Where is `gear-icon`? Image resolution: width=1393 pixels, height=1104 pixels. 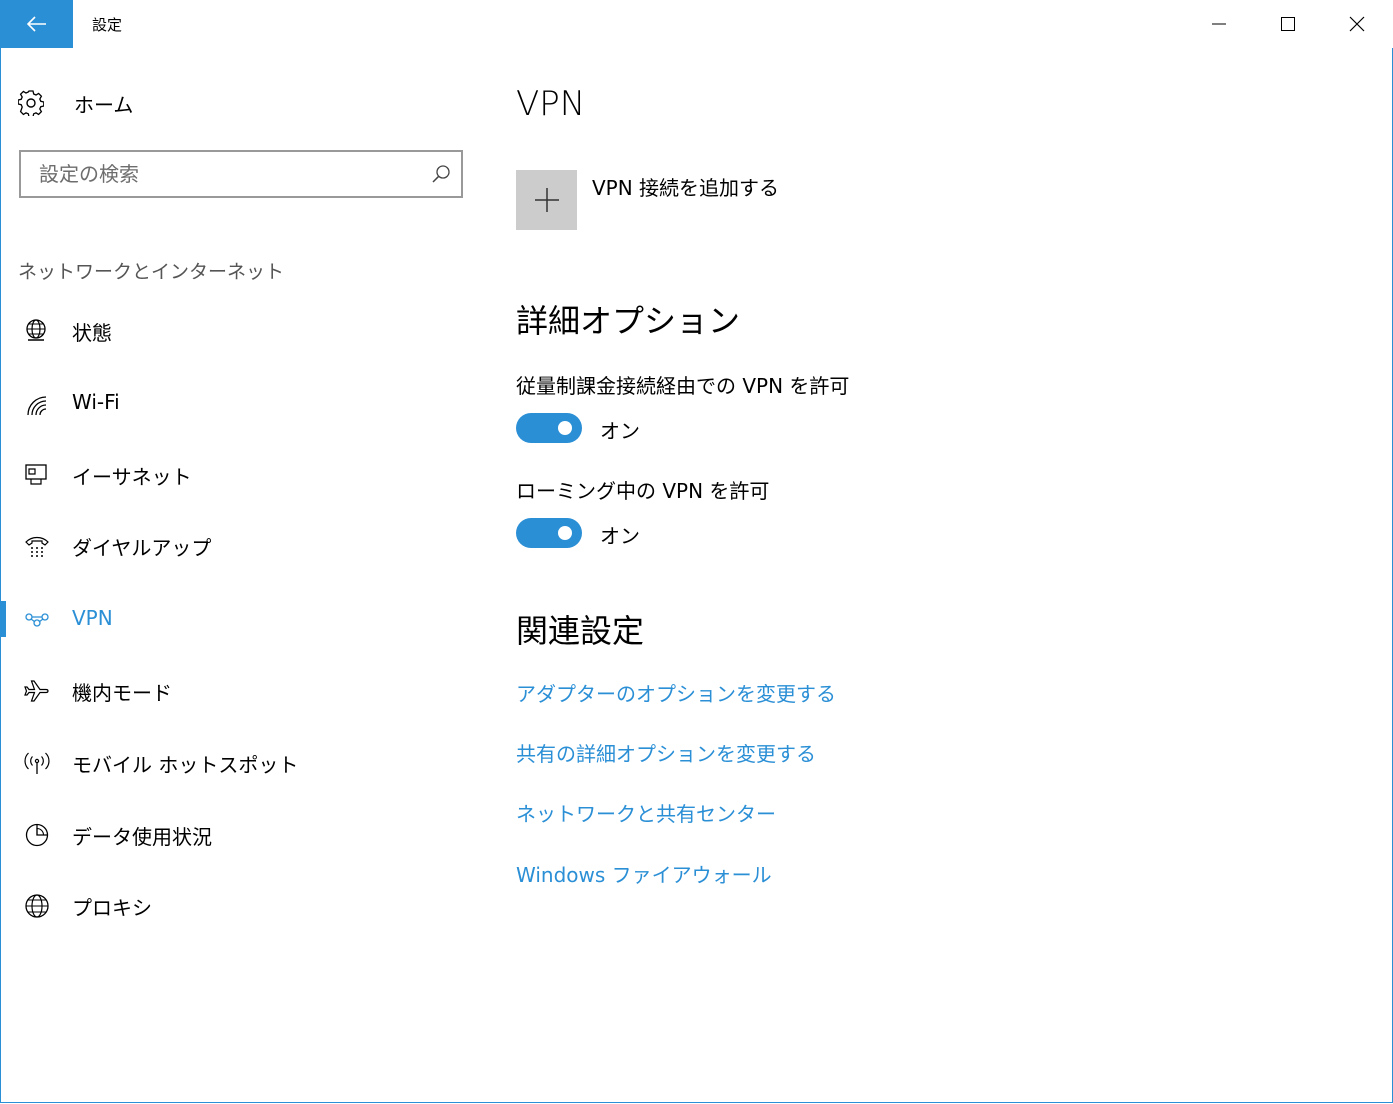
gear-icon is located at coordinates (31, 103).